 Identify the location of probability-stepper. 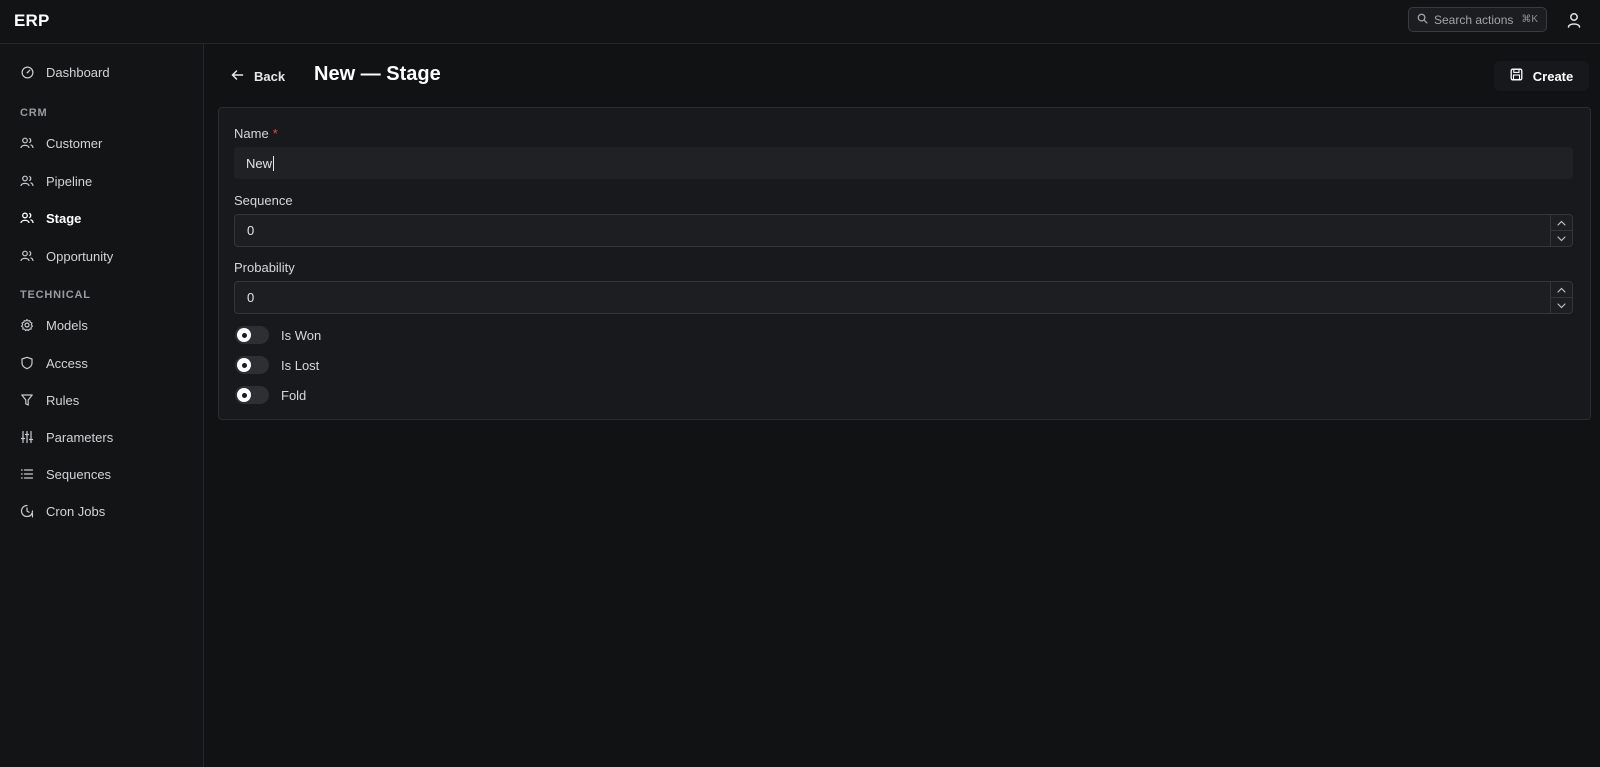
(1561, 297).